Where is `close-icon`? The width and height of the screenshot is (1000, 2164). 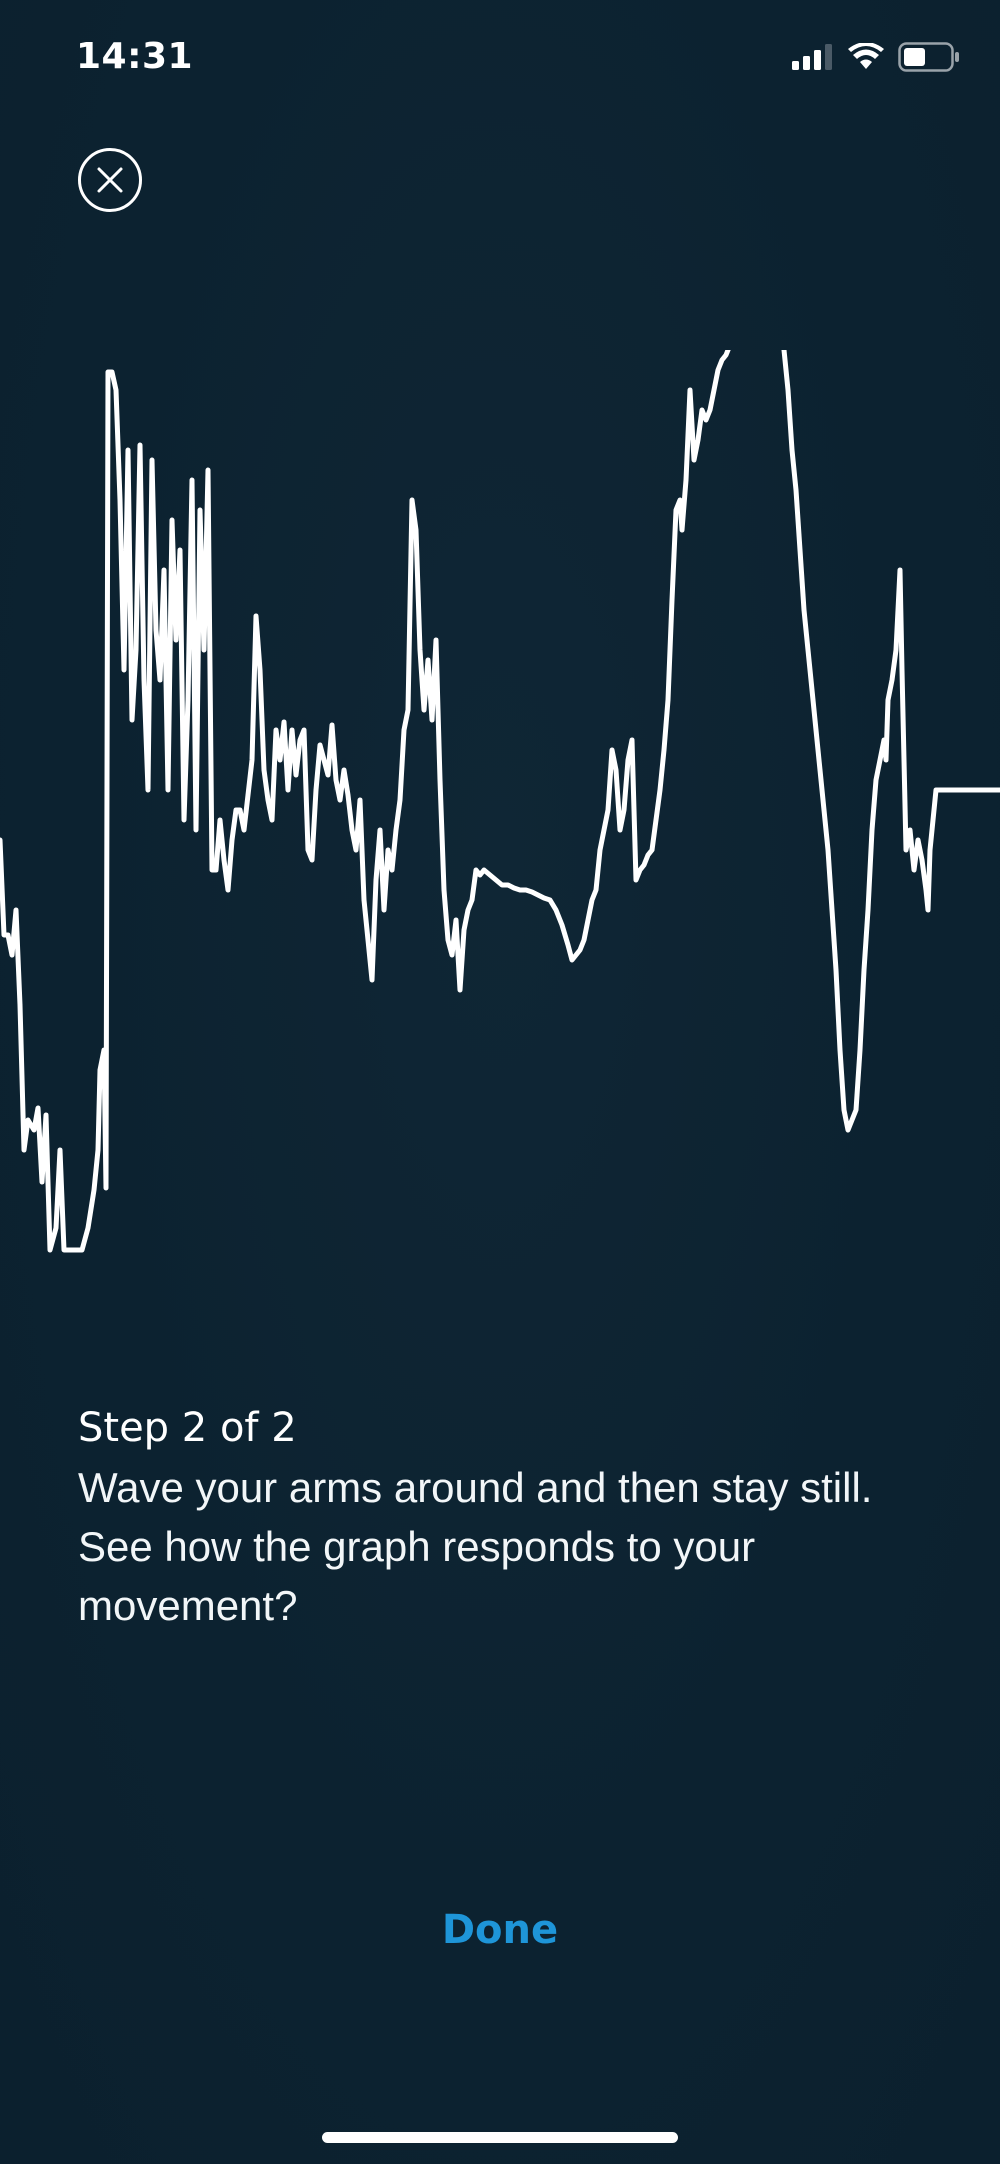 close-icon is located at coordinates (110, 180).